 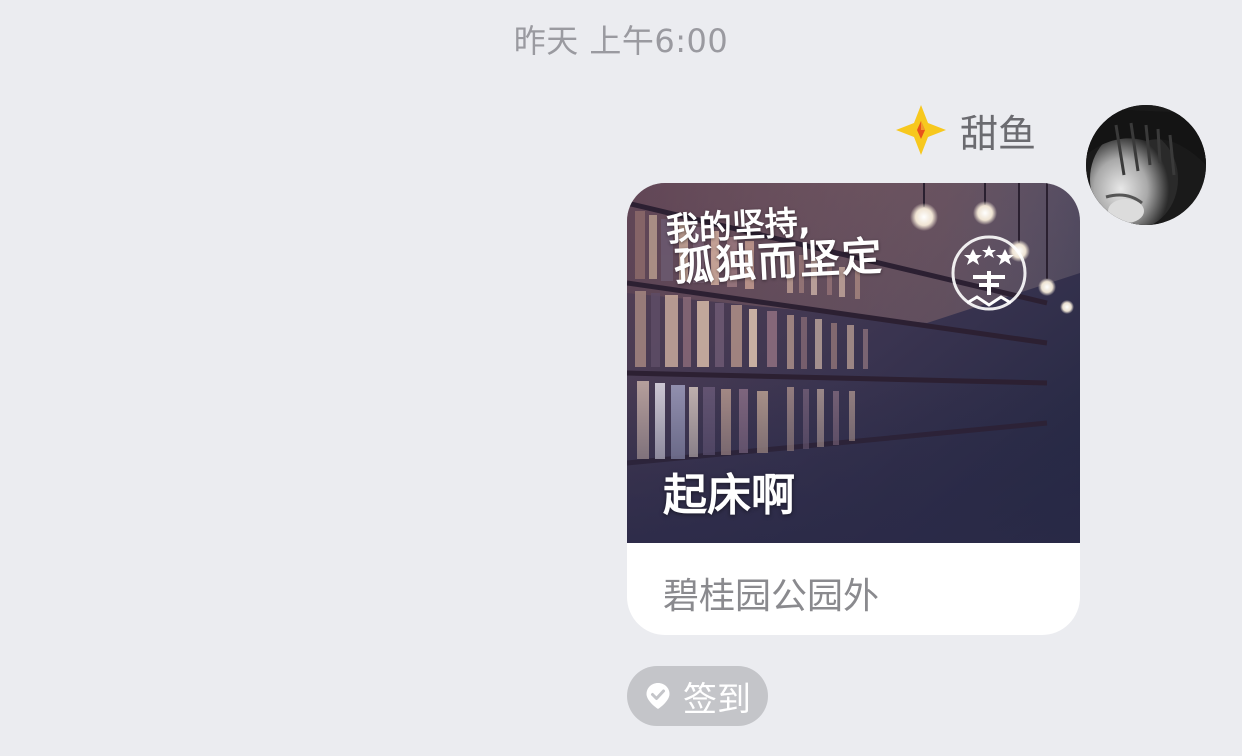 What do you see at coordinates (771, 596) in the screenshot?
I see `location-text: 碧桂园公园外` at bounding box center [771, 596].